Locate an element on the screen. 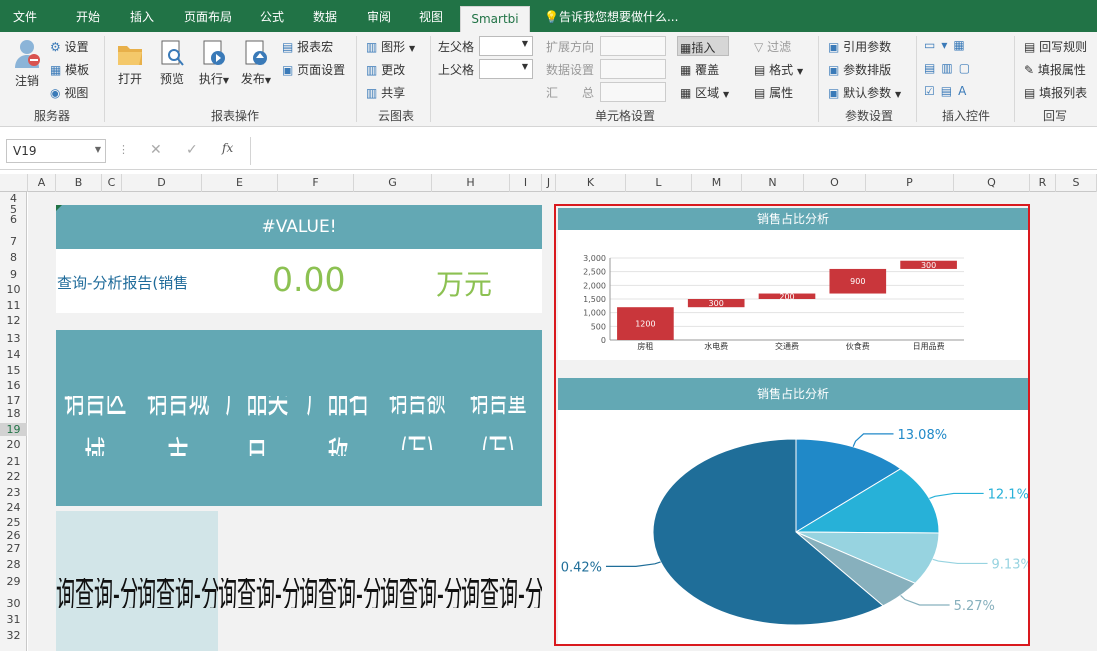  column-header: R is located at coordinates (1043, 183).